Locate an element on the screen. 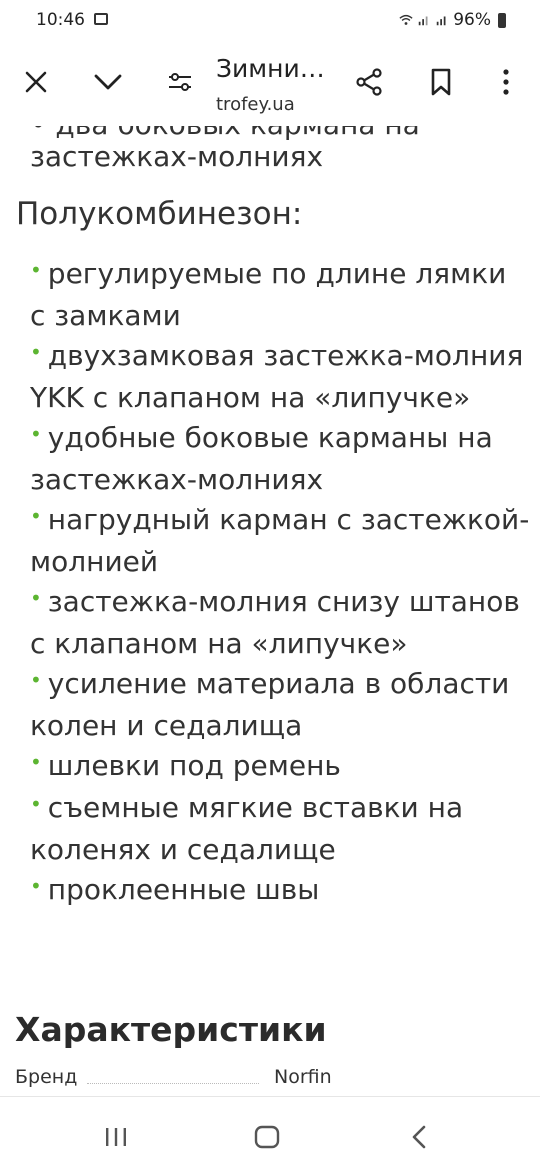 The height and width of the screenshot is (1171, 540). characteristics-heading: Характеристики is located at coordinates (171, 1029).